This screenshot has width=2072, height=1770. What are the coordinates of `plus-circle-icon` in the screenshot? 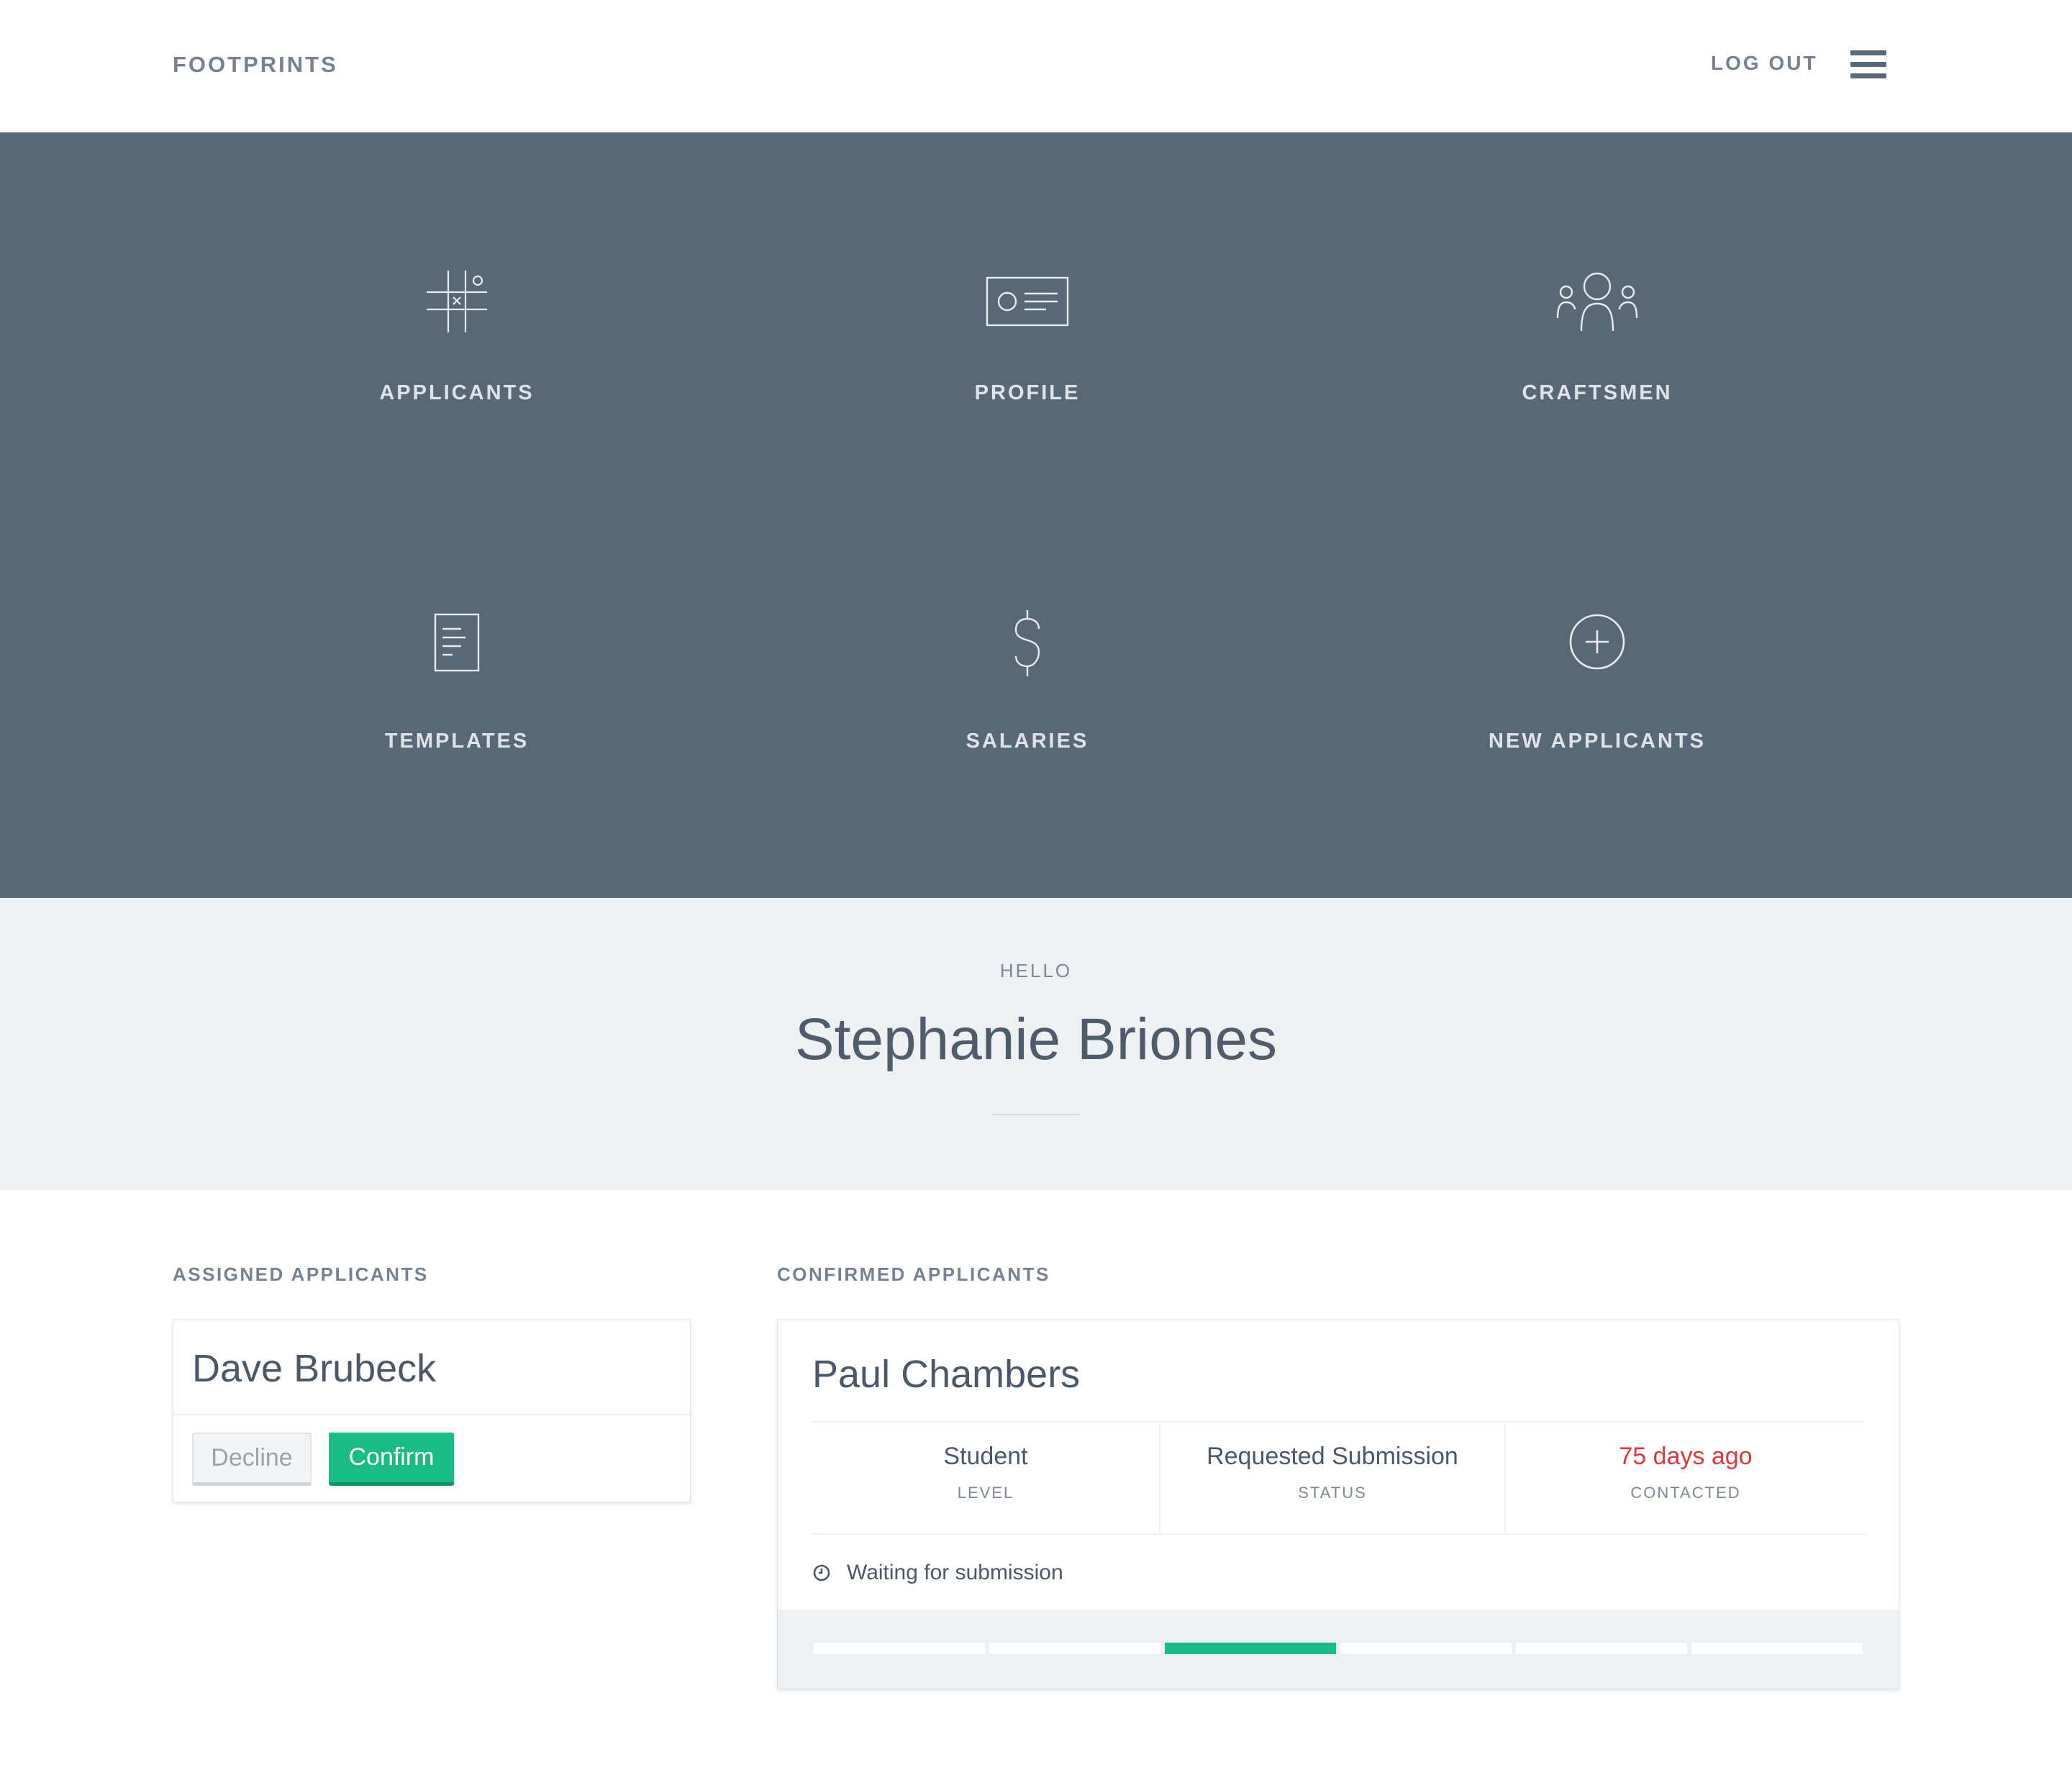 It's located at (1597, 653).